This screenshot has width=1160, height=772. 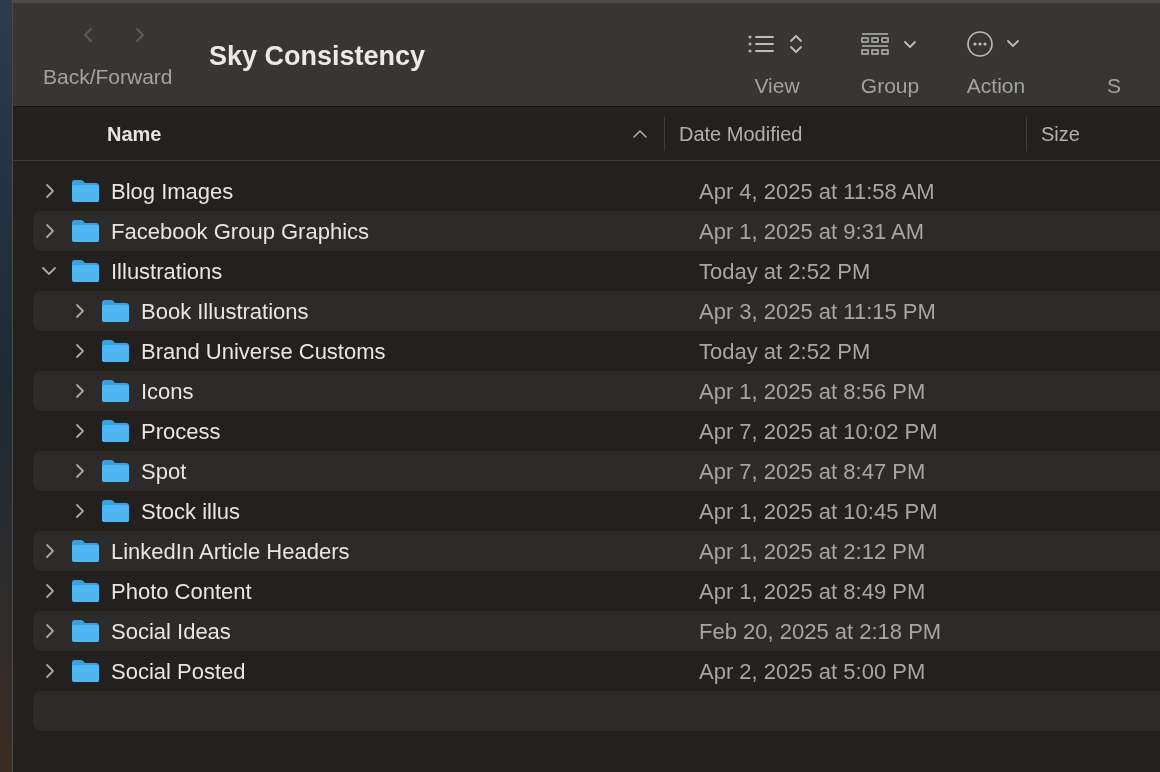 I want to click on column-header: Size, so click(x=1093, y=133).